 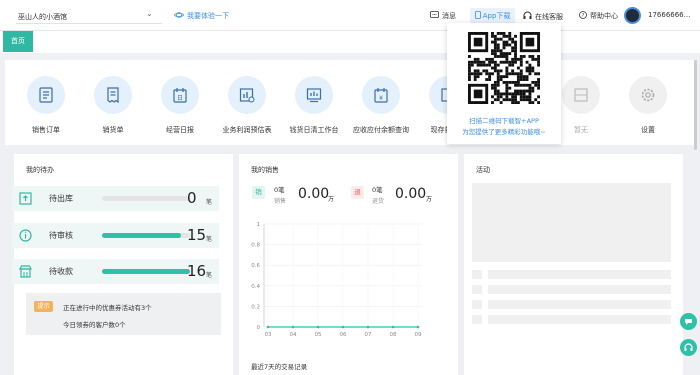 What do you see at coordinates (604, 16) in the screenshot?
I see `help-center-label: 帮助中心` at bounding box center [604, 16].